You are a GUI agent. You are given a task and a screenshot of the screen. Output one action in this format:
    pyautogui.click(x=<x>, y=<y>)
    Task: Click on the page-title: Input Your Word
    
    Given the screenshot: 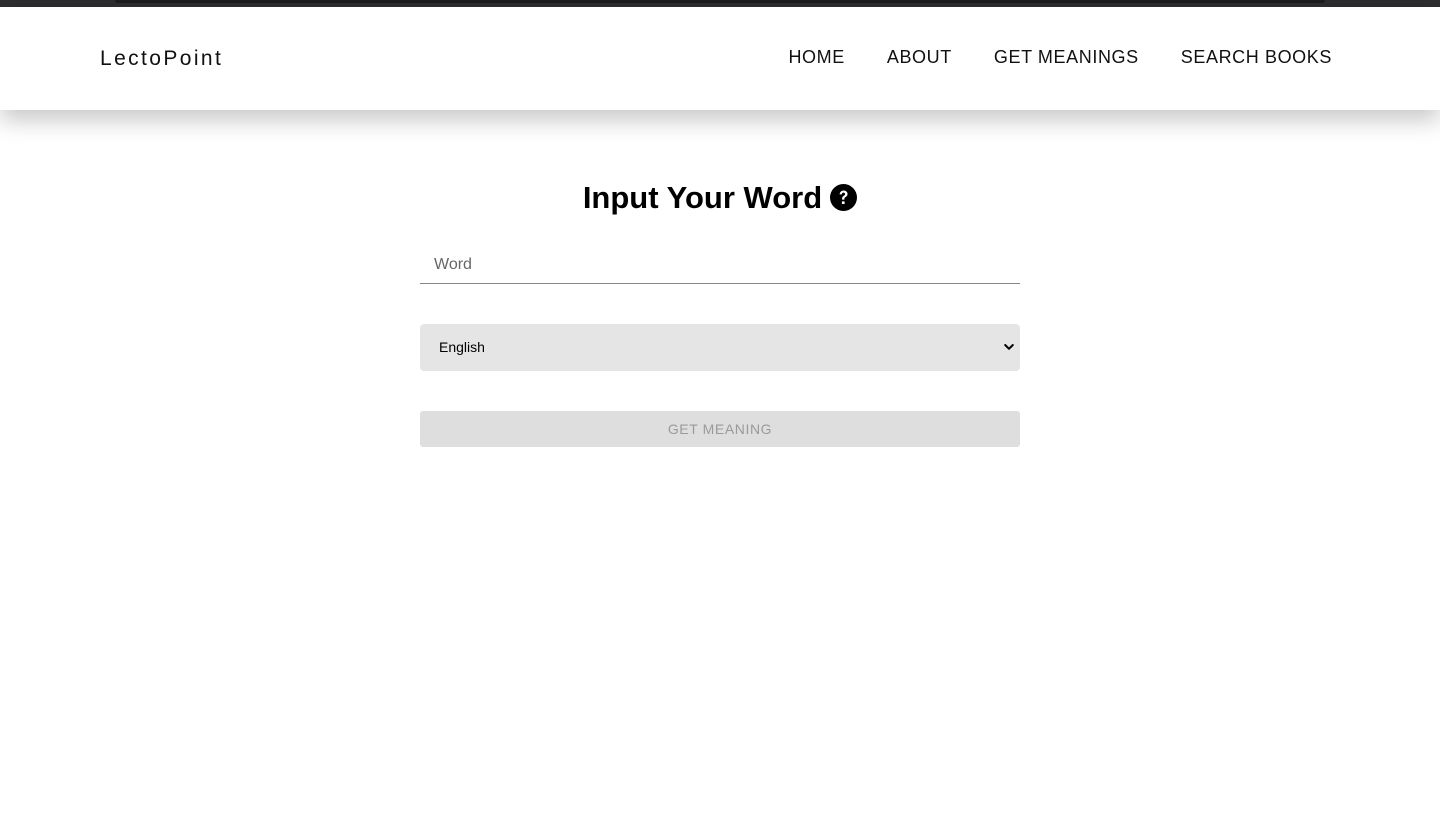 What is the action you would take?
    pyautogui.click(x=720, y=198)
    